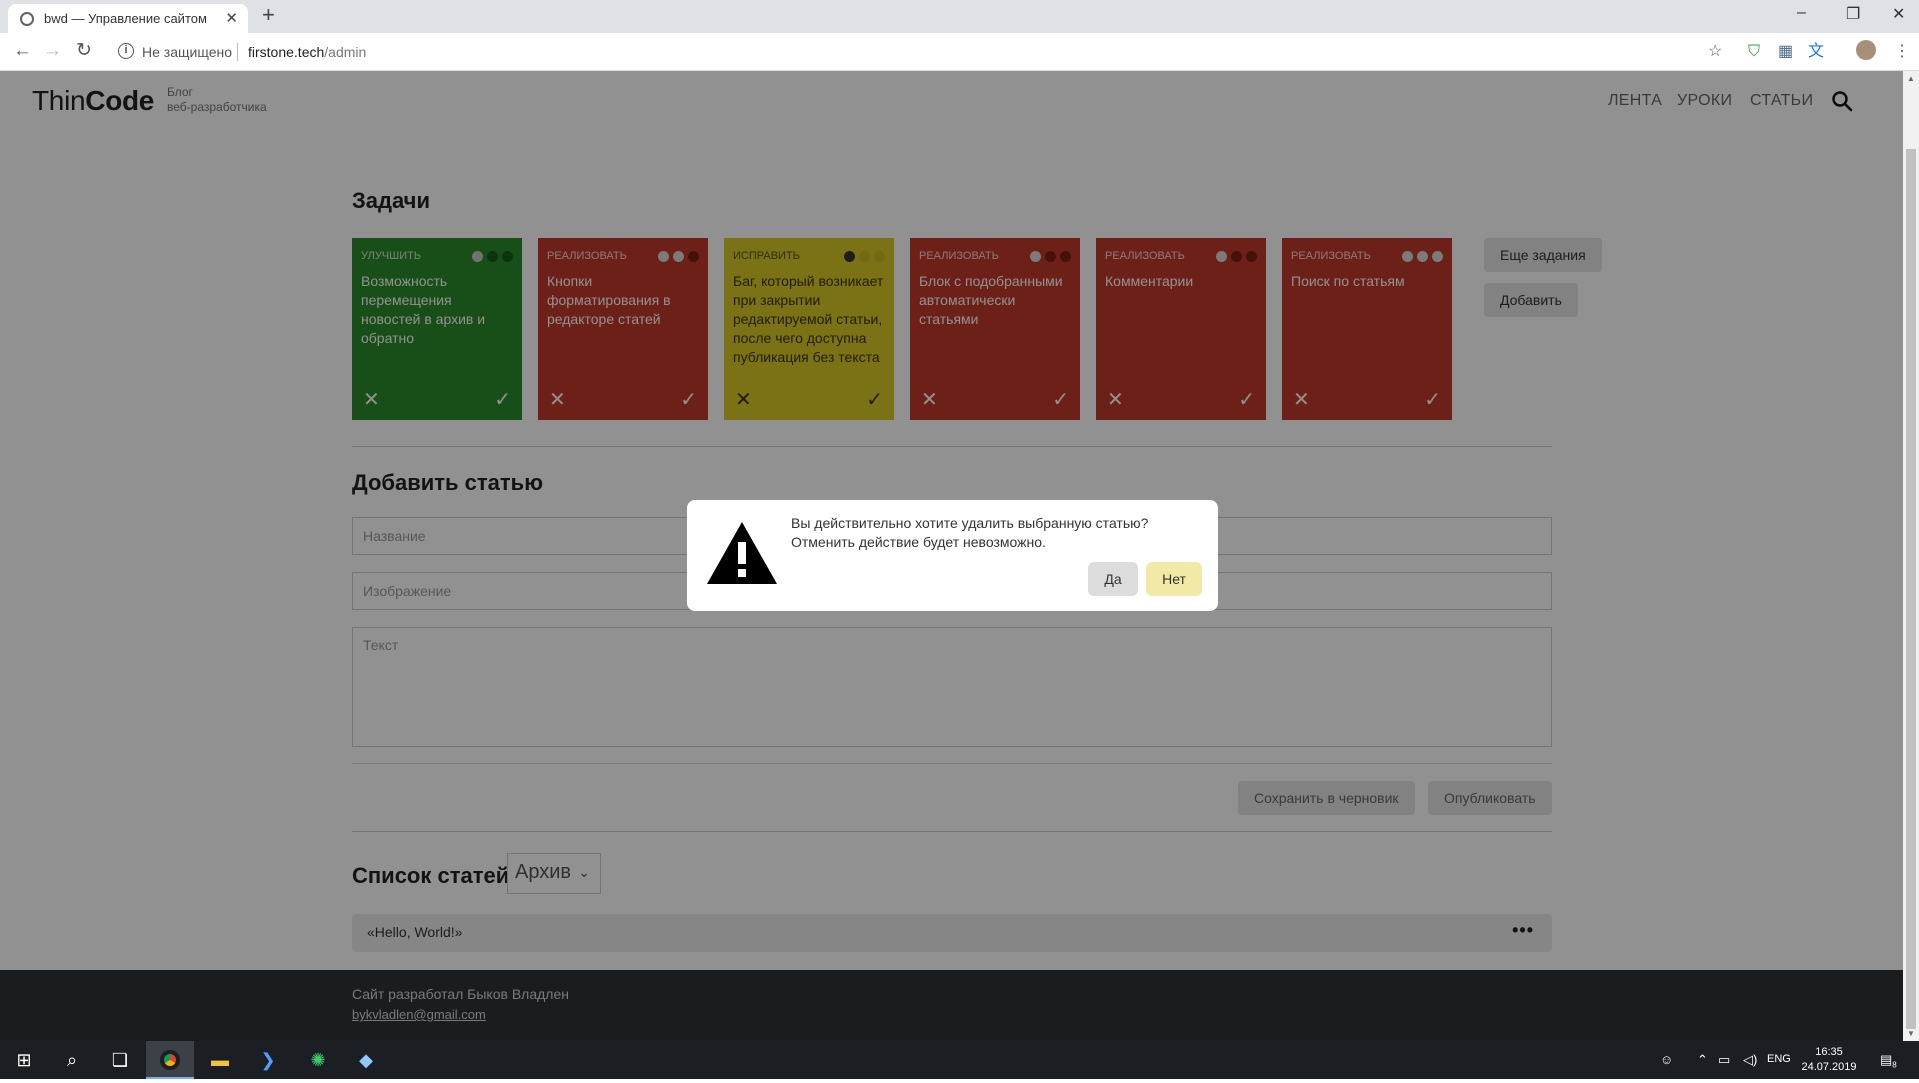 Image resolution: width=1919 pixels, height=1083 pixels. What do you see at coordinates (126, 51) in the screenshot?
I see `info-icon: i` at bounding box center [126, 51].